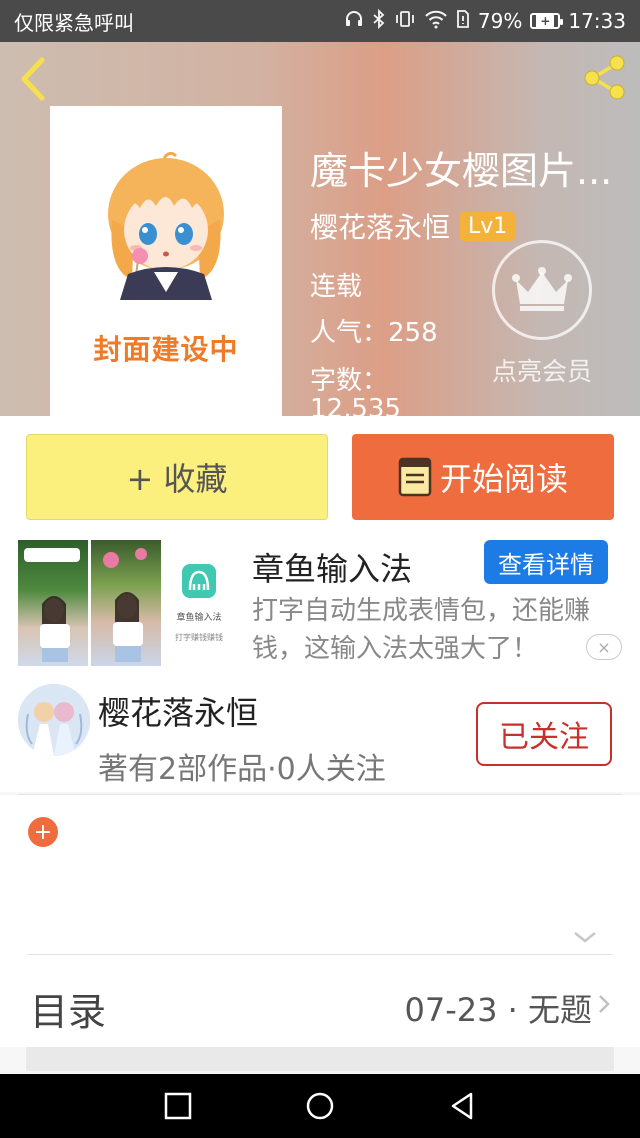 The height and width of the screenshot is (1138, 640). I want to click on book-icon, so click(415, 477).